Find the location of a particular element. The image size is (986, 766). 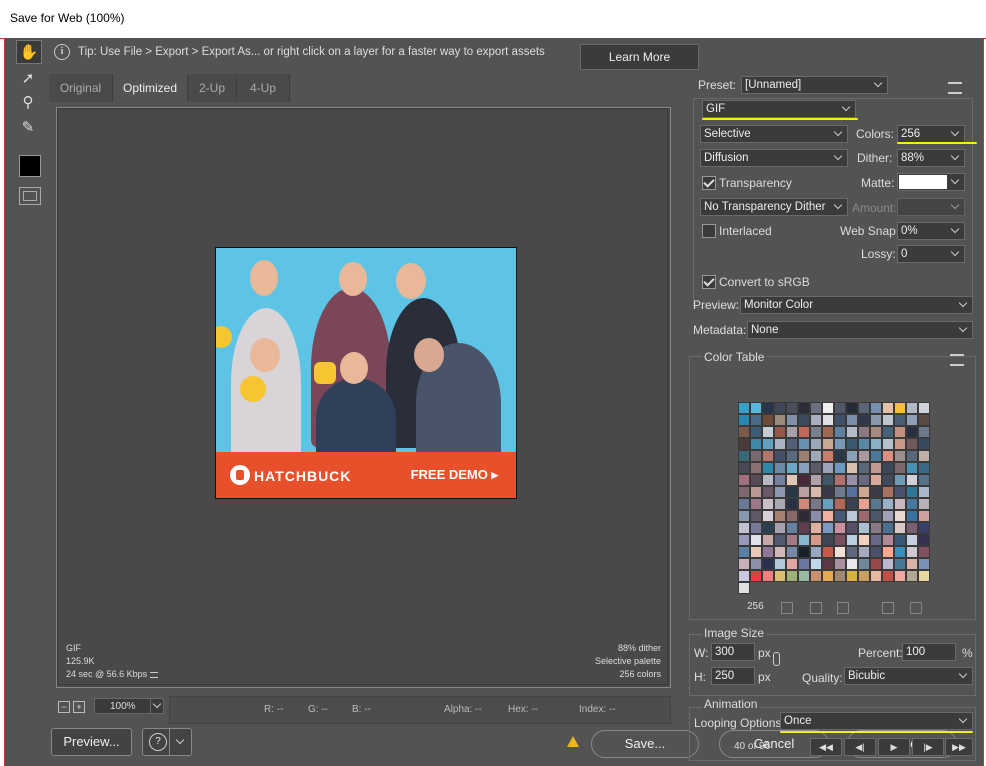

map-transparent-icon is located at coordinates (787, 608).